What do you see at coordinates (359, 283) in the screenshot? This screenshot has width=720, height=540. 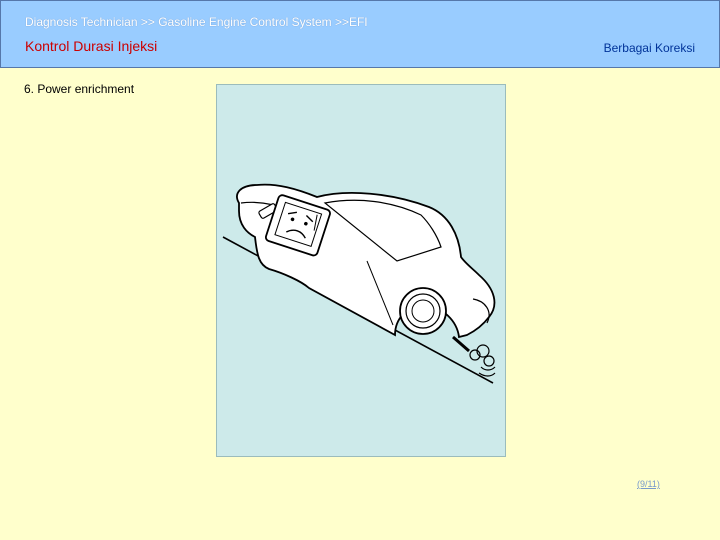 I see `car-uphill-illustration` at bounding box center [359, 283].